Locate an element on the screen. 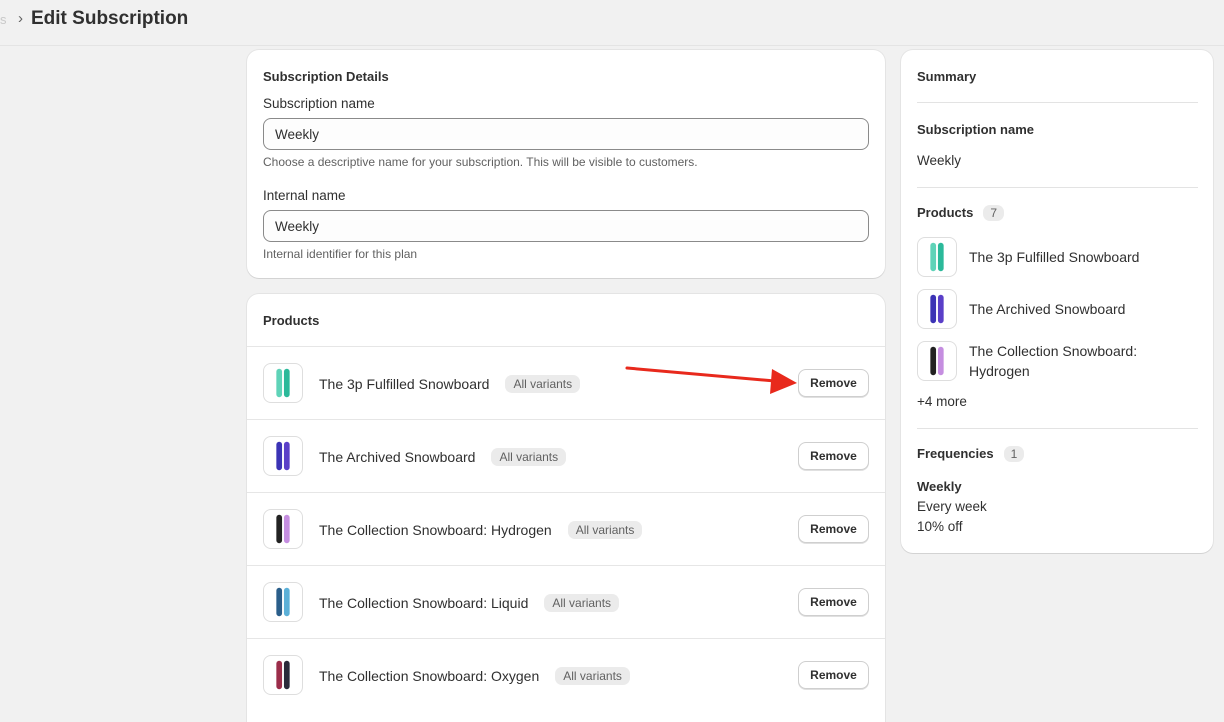 This screenshot has height=722, width=1224. more-products-link: +4 more is located at coordinates (942, 401).